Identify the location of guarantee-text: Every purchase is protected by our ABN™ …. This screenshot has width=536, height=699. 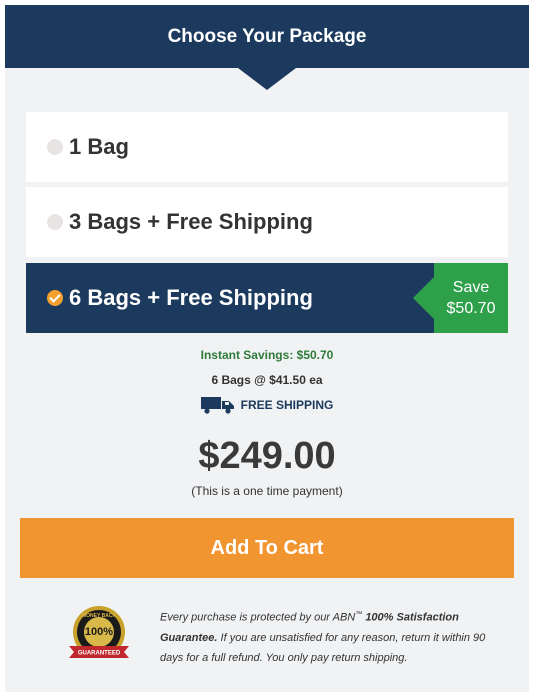
(325, 636).